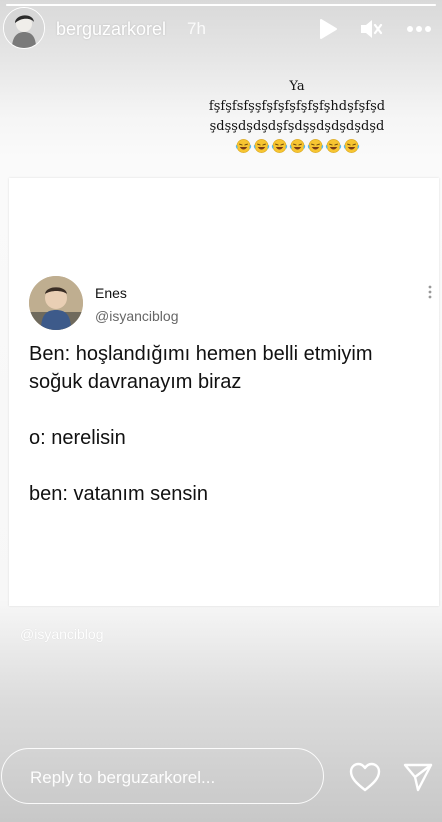 This screenshot has height=822, width=442. Describe the element at coordinates (297, 126) in the screenshot. I see `caption-line: şdşşdşdşdşfşdşşdşdşdşdşd` at that location.